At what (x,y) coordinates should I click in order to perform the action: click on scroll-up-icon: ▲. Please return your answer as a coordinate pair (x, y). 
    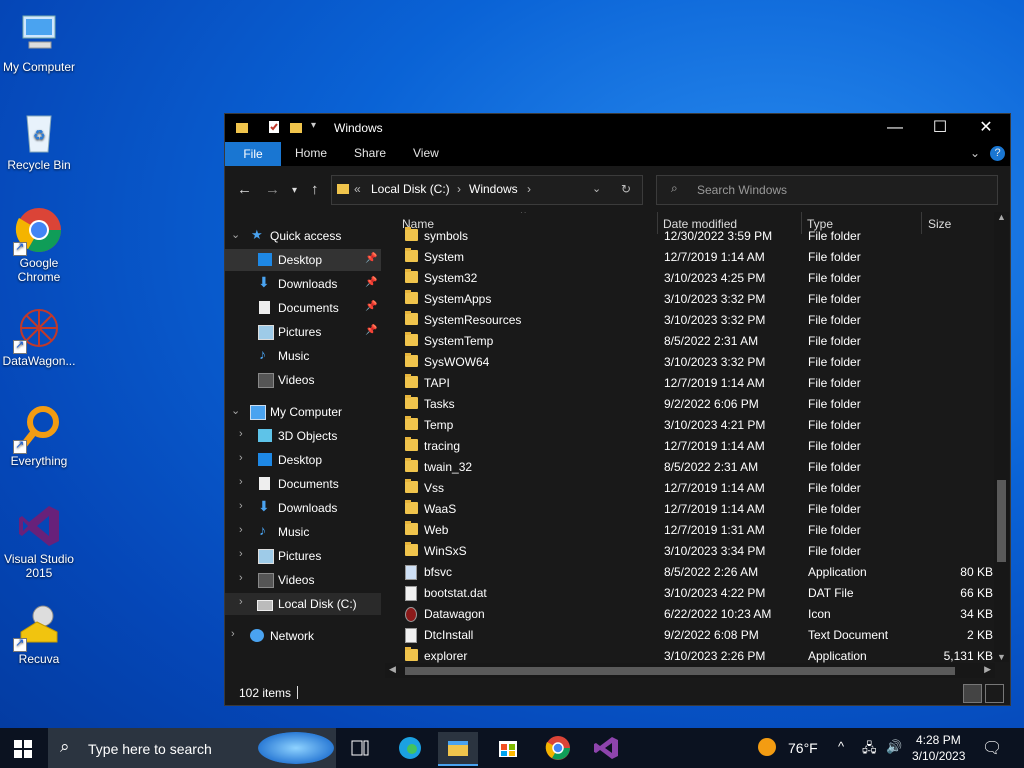
    Looking at the image, I should click on (1001, 217).